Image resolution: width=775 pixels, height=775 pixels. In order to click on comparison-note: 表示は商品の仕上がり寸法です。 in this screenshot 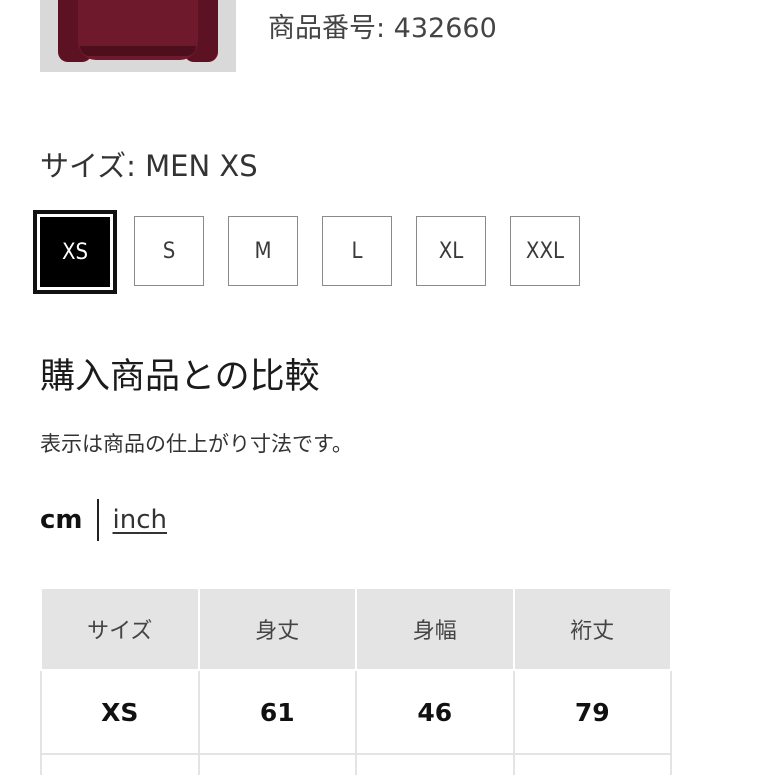, I will do `click(196, 444)`.